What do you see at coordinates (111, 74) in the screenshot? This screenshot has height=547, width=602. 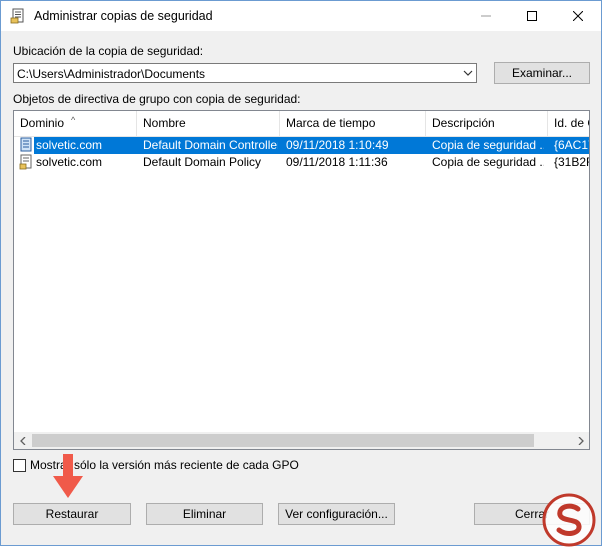 I see `backup-location-value: C:\Users\Administrador\Documents` at bounding box center [111, 74].